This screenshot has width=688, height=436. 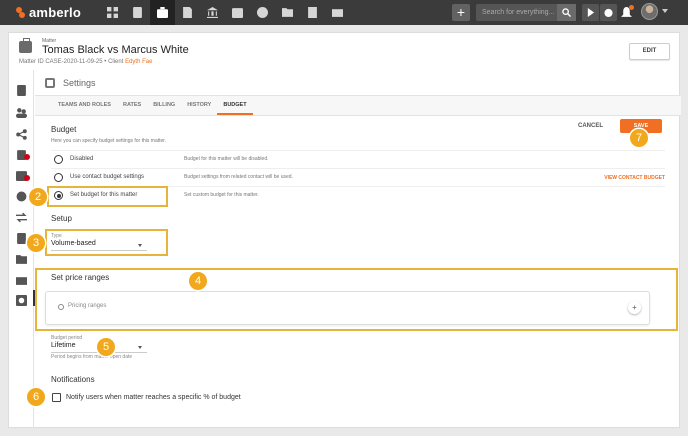 What do you see at coordinates (132, 105) in the screenshot?
I see `tab-rates: RATES` at bounding box center [132, 105].